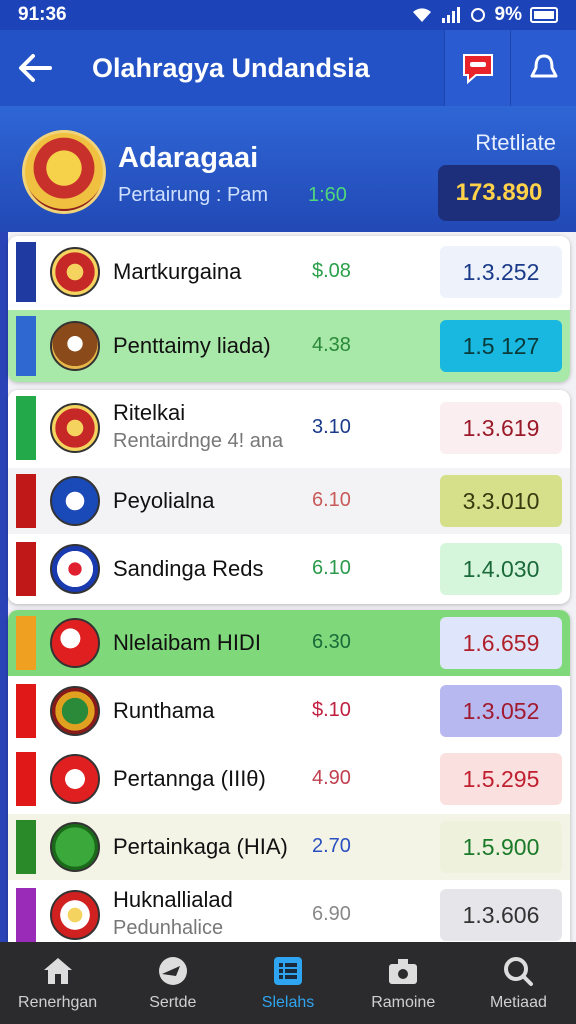 The width and height of the screenshot is (576, 1024). Describe the element at coordinates (501, 272) in the screenshot. I see `row-price-badge: 1.3.252` at that location.